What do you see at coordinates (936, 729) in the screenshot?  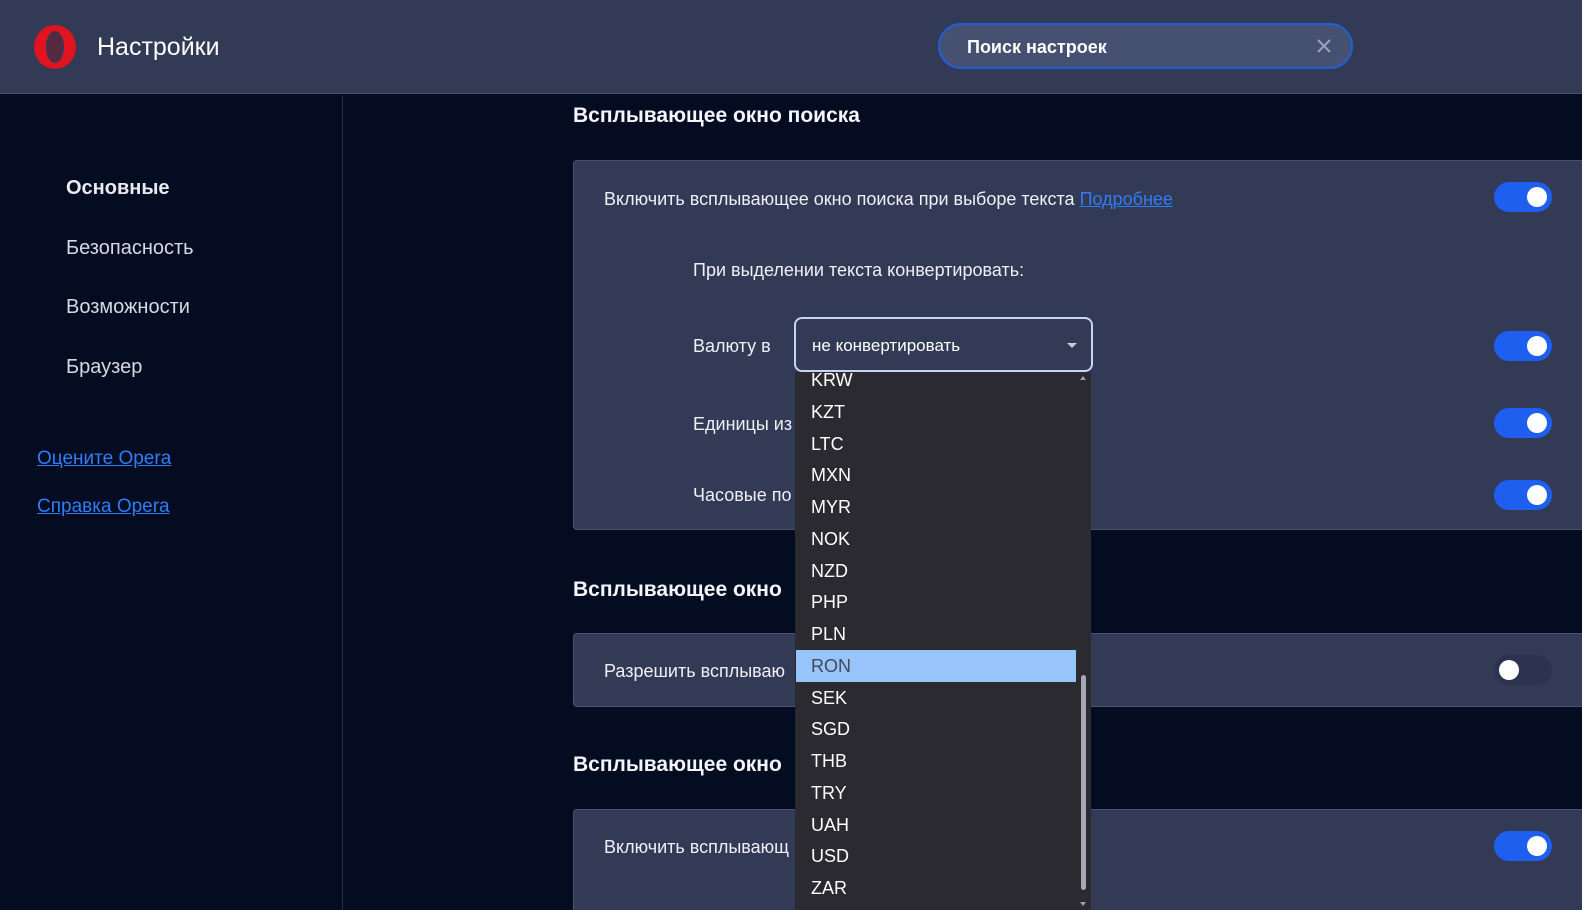 I see `currency-option: SGD` at bounding box center [936, 729].